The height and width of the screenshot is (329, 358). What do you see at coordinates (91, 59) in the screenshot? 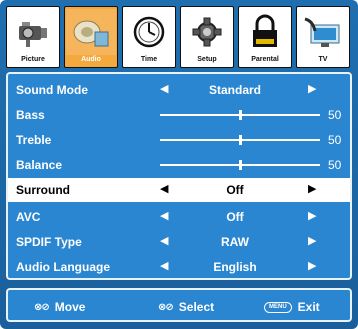
I see `tab-label: Audio` at bounding box center [91, 59].